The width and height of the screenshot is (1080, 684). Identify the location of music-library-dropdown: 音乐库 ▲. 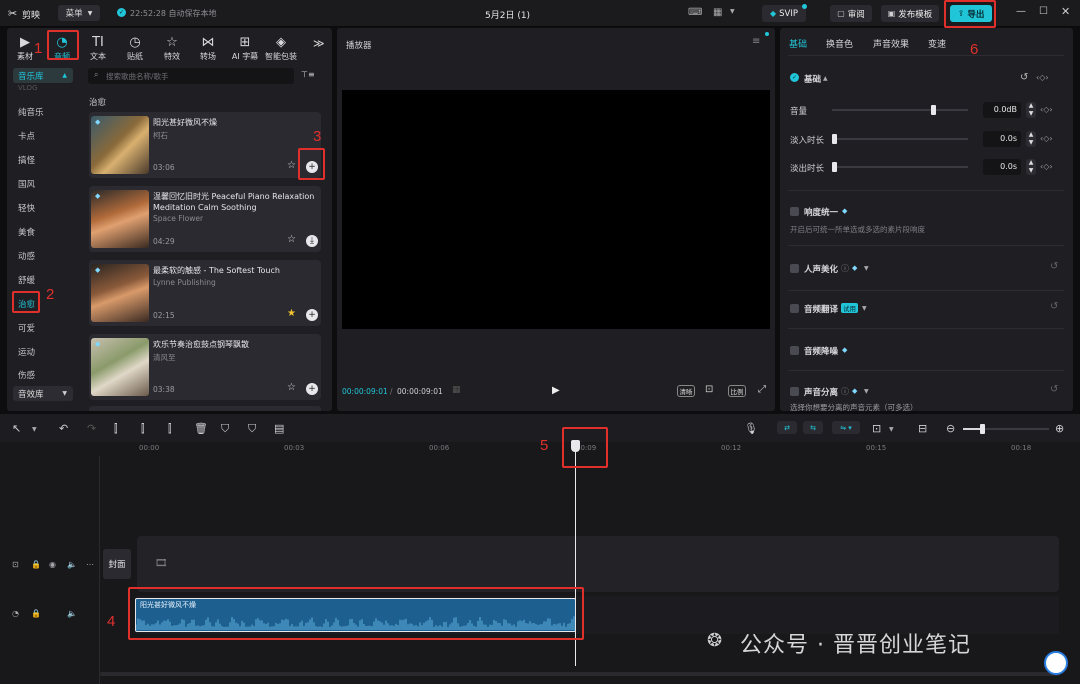
(43, 75).